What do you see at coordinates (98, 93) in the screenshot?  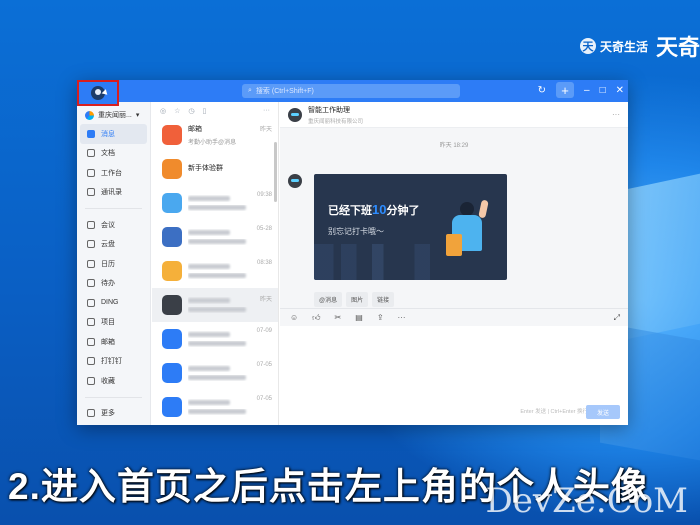 I see `user-avatar-button` at bounding box center [98, 93].